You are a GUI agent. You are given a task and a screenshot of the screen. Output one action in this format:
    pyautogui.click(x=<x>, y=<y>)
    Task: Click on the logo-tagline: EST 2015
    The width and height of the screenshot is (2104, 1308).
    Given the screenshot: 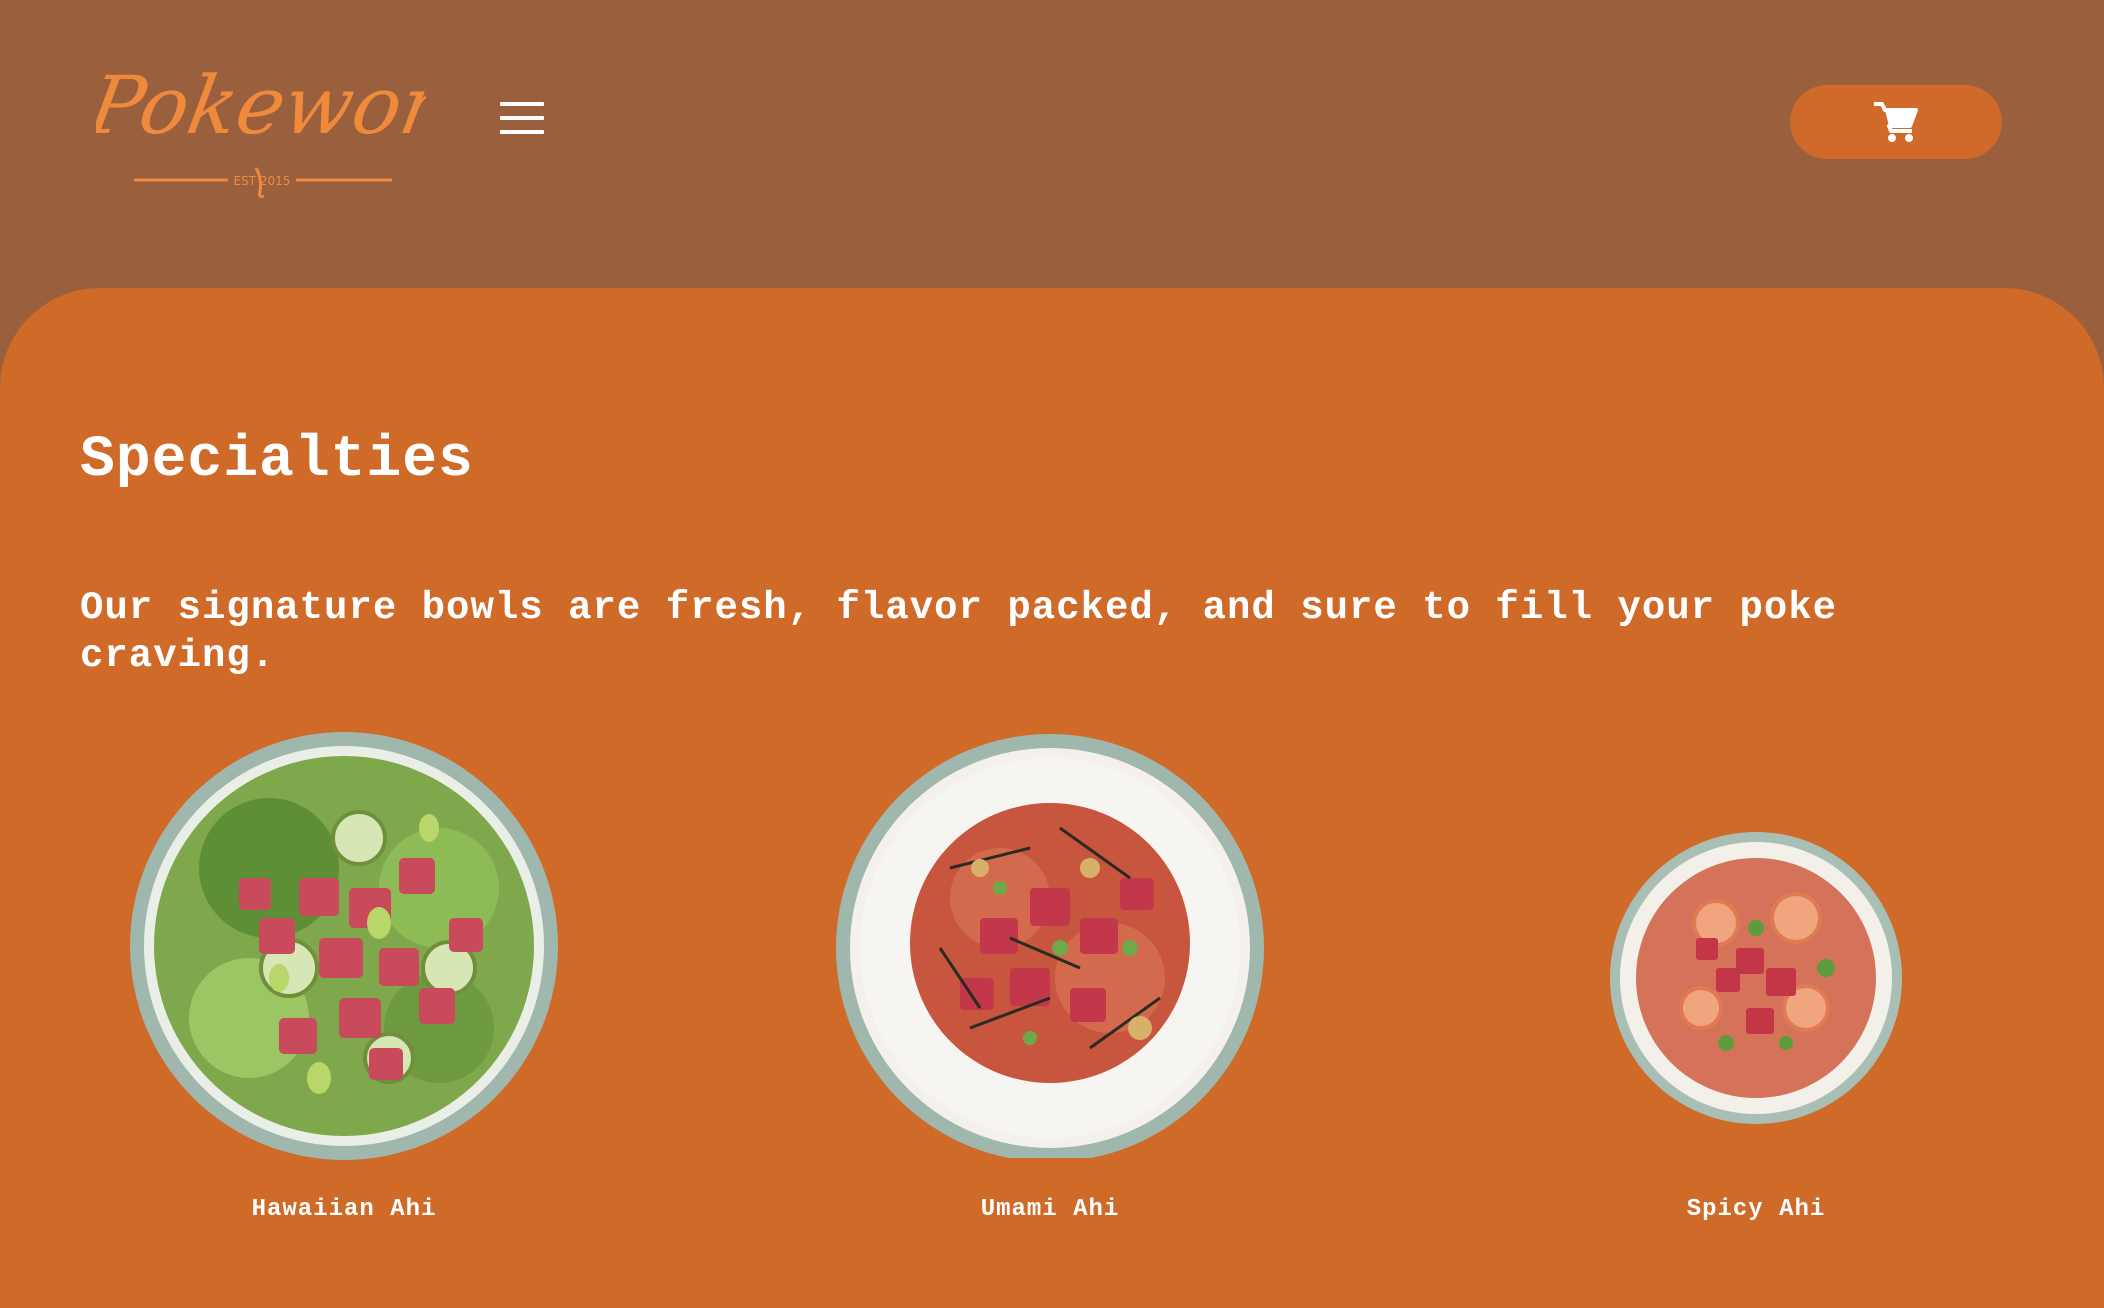 What is the action you would take?
    pyautogui.click(x=262, y=181)
    